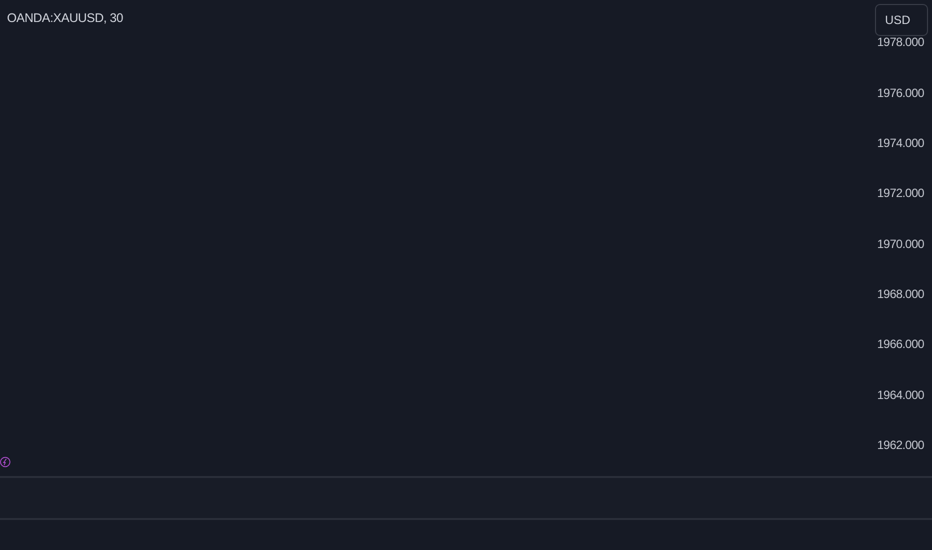 This screenshot has height=550, width=932. Describe the element at coordinates (900, 42) in the screenshot. I see `price-label: 1978.000` at that location.